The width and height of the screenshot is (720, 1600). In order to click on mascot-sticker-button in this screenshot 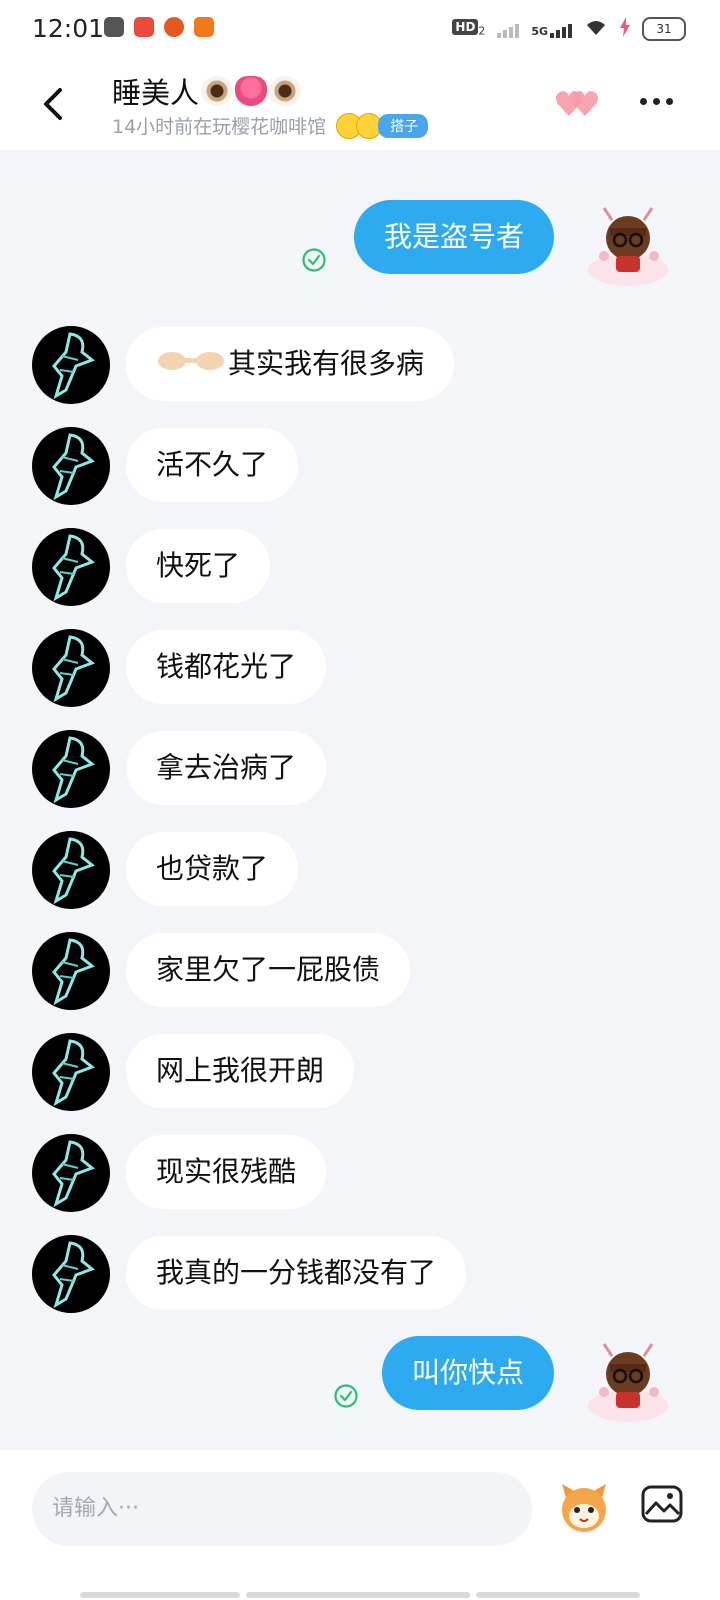, I will do `click(584, 1508)`.